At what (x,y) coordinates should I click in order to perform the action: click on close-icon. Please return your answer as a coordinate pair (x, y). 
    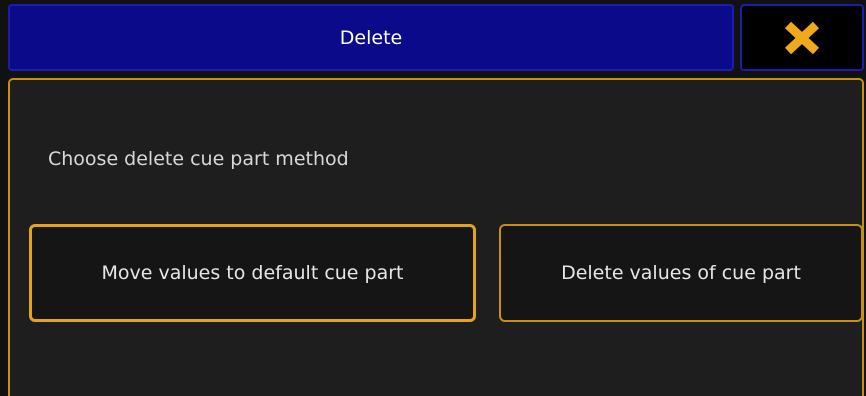
    Looking at the image, I should click on (802, 37).